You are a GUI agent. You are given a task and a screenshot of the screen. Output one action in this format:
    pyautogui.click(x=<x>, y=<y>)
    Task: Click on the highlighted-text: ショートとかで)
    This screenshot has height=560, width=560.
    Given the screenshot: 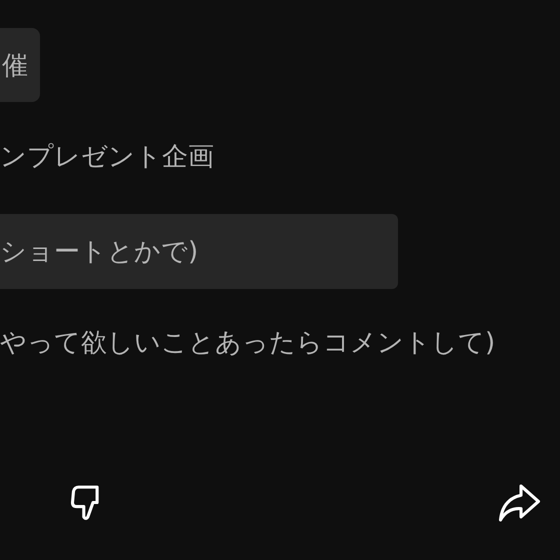 What is the action you would take?
    pyautogui.click(x=199, y=251)
    